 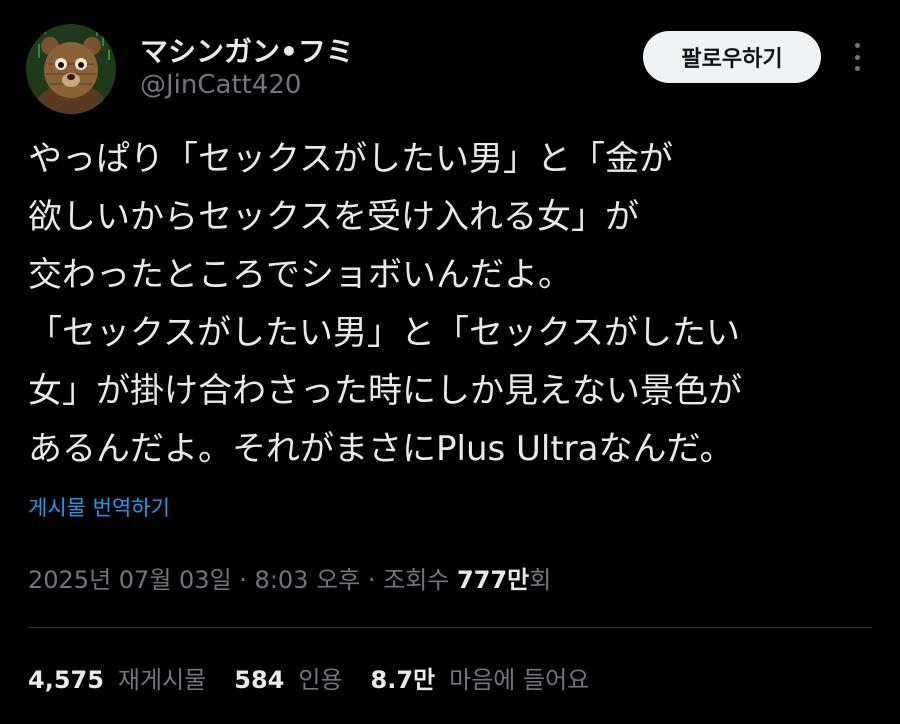 What do you see at coordinates (493, 580) in the screenshot?
I see `views-count: 777만` at bounding box center [493, 580].